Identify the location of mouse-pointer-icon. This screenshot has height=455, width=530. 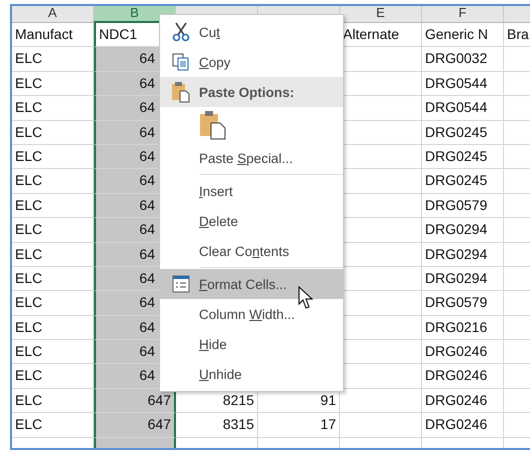
(306, 298).